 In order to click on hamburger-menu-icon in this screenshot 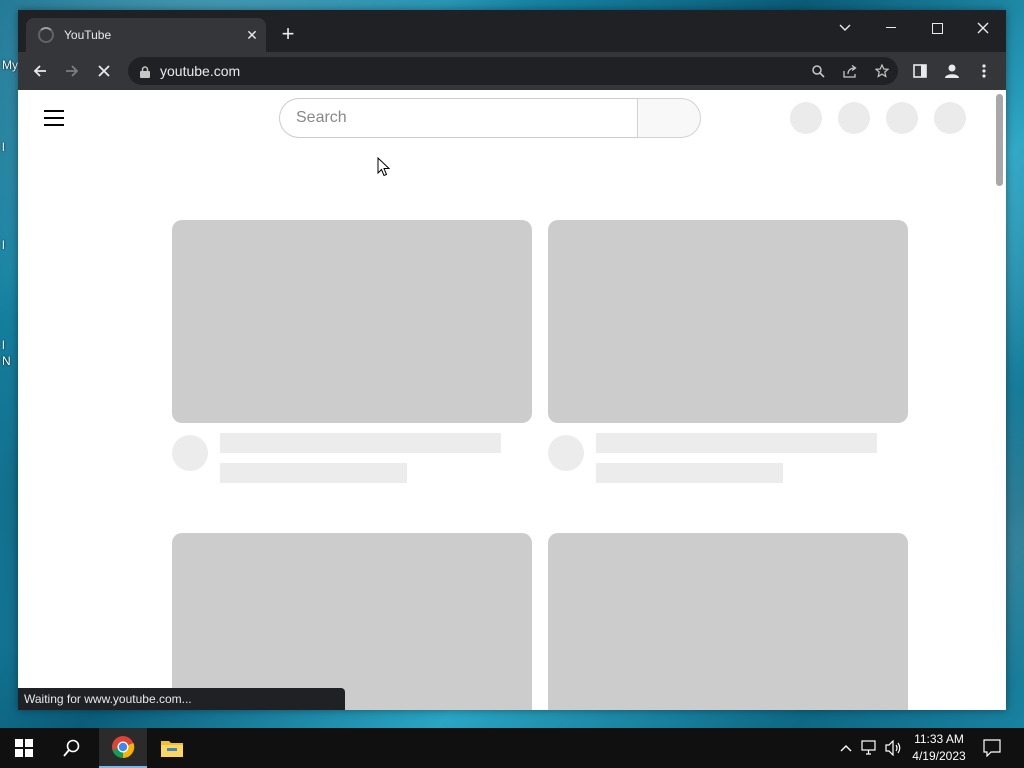, I will do `click(54, 118)`.